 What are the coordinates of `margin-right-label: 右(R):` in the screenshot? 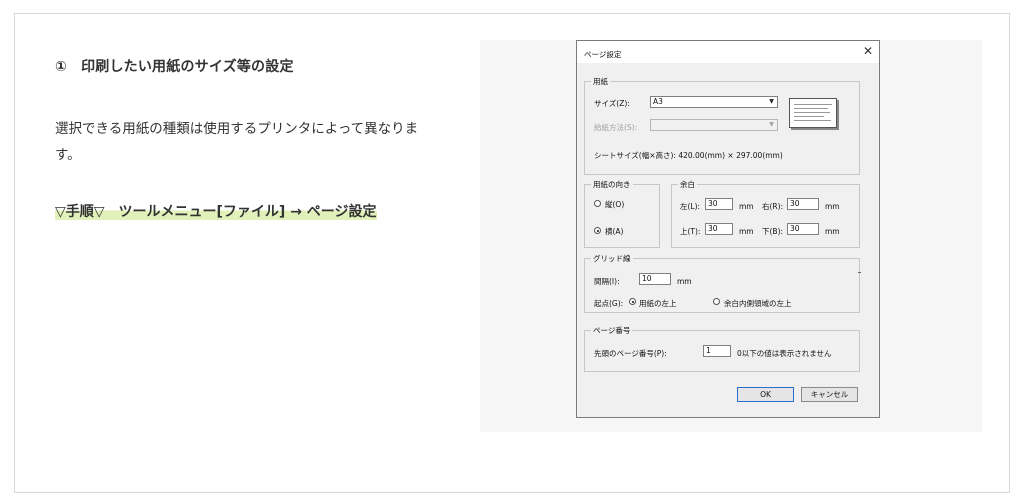 It's located at (773, 206).